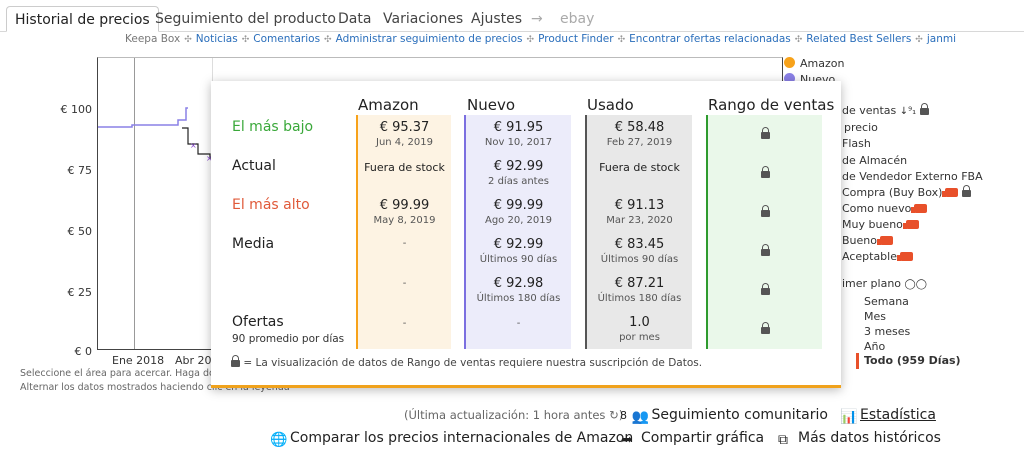 This screenshot has width=1024, height=463. What do you see at coordinates (429, 39) in the screenshot?
I see `link-manage-tracking: Administrar seguimiento de precios` at bounding box center [429, 39].